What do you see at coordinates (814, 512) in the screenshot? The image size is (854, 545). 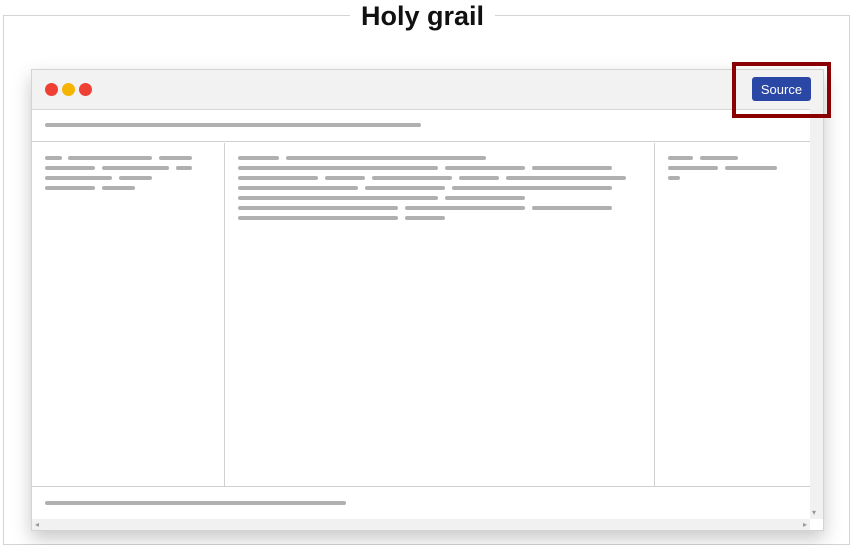 I see `scroll-down-arrow-icon: ▾` at bounding box center [814, 512].